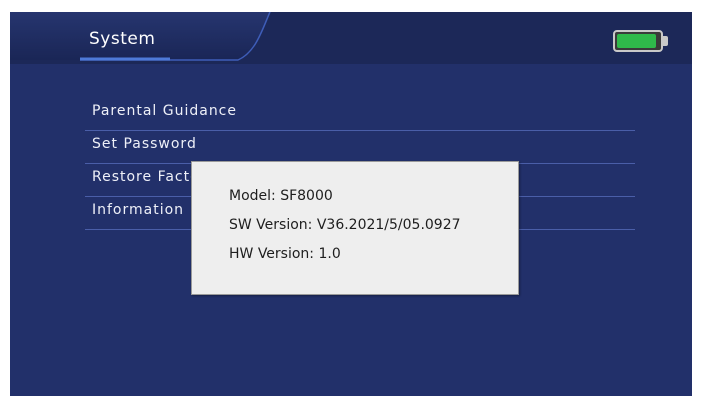  I want to click on menu-item-parental-guidance: Parental Guidance, so click(360, 114).